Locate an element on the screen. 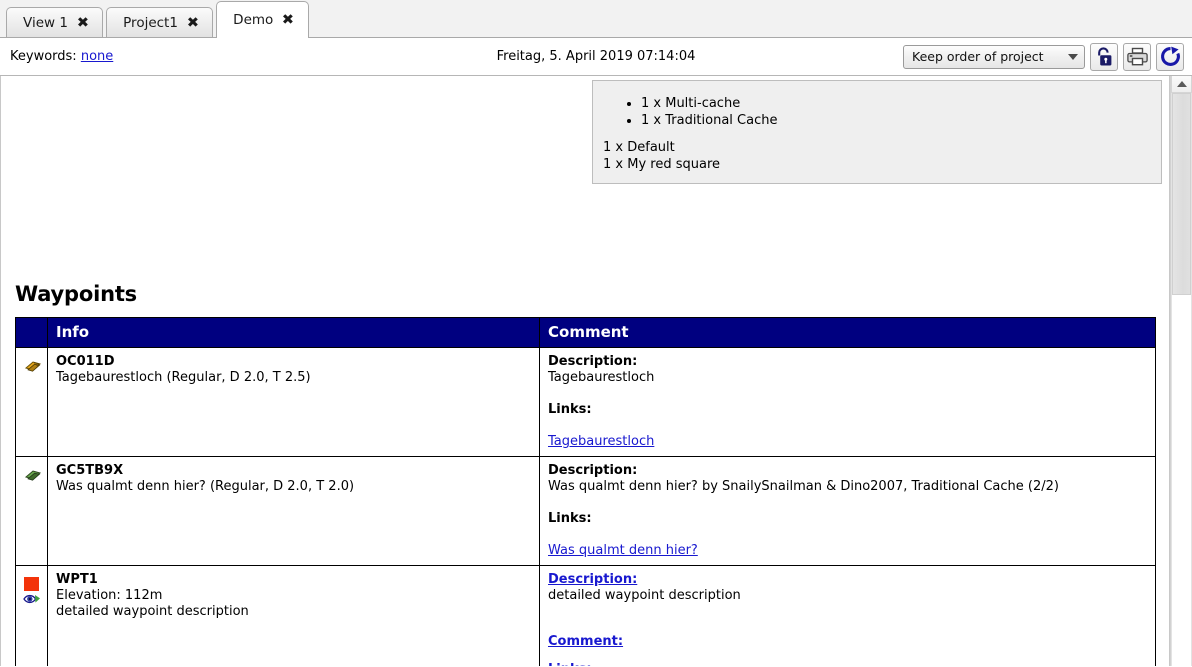 This screenshot has height=667, width=1192. waypoint-name: OC011D is located at coordinates (85, 361).